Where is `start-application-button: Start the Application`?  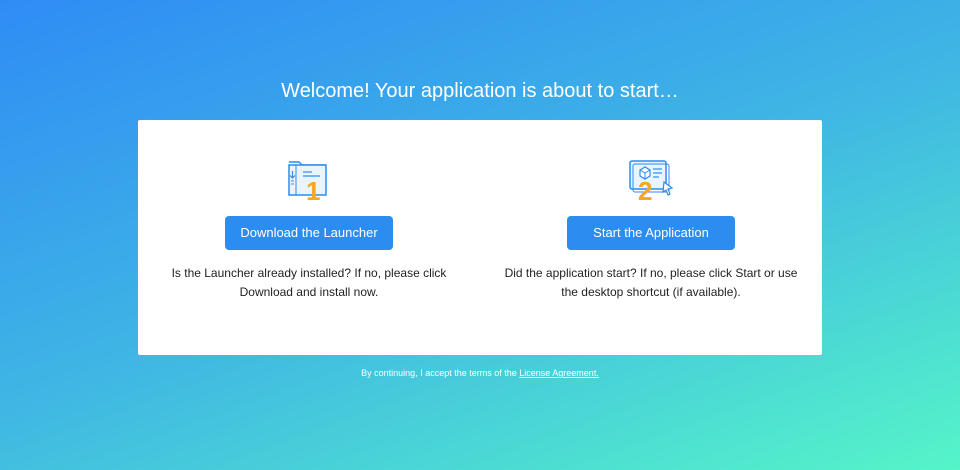 start-application-button: Start the Application is located at coordinates (651, 233).